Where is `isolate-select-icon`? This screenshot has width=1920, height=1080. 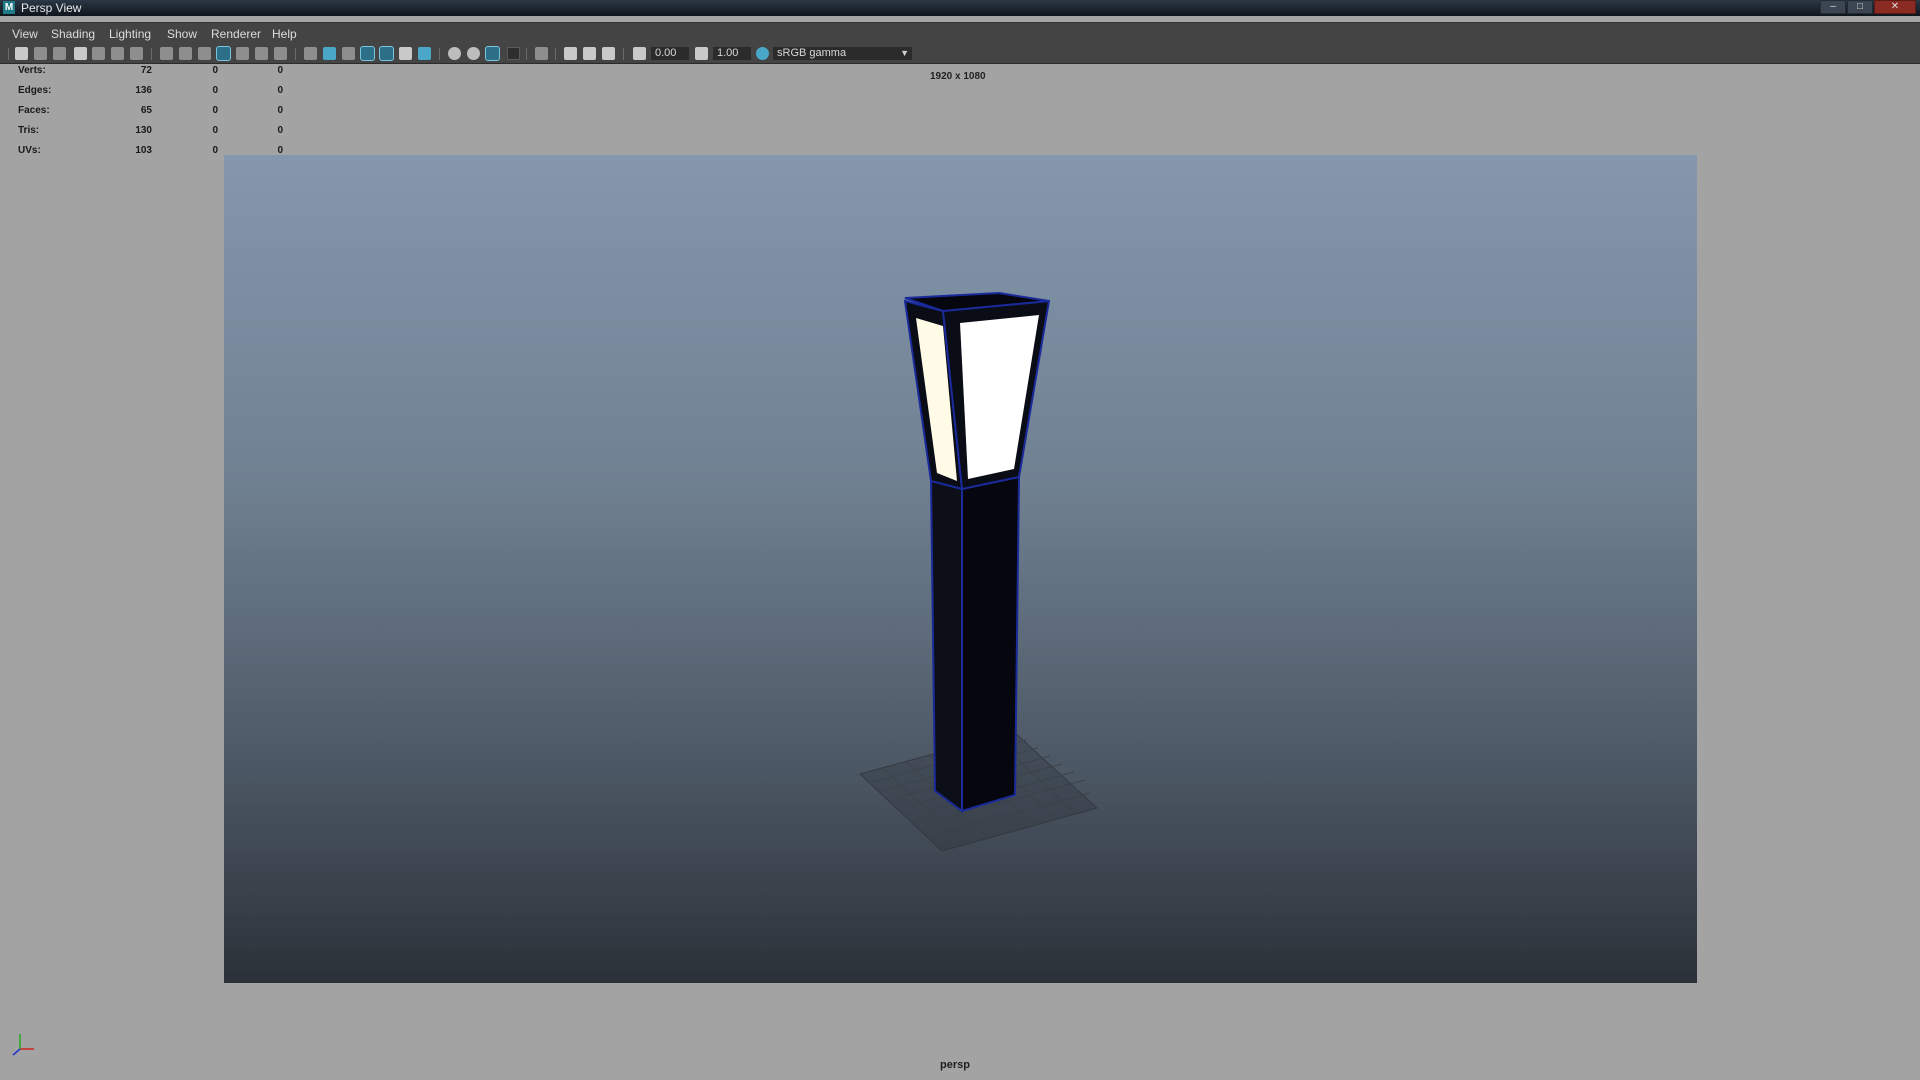
isolate-select-icon is located at coordinates (541, 53).